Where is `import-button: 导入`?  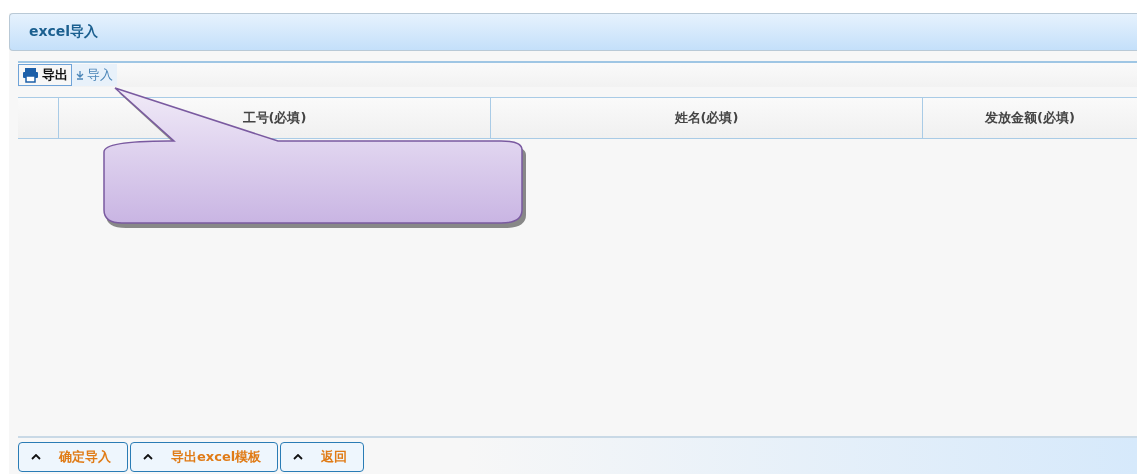 import-button: 导入 is located at coordinates (94, 75).